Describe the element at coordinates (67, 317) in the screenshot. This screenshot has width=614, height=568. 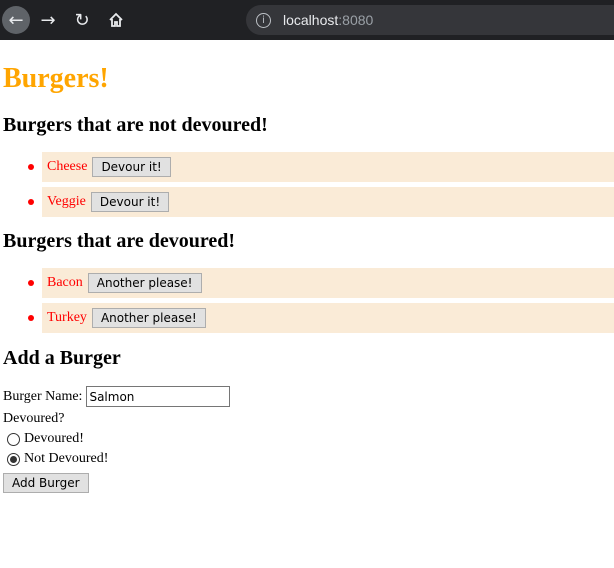
I see `burger-name: Turkey` at that location.